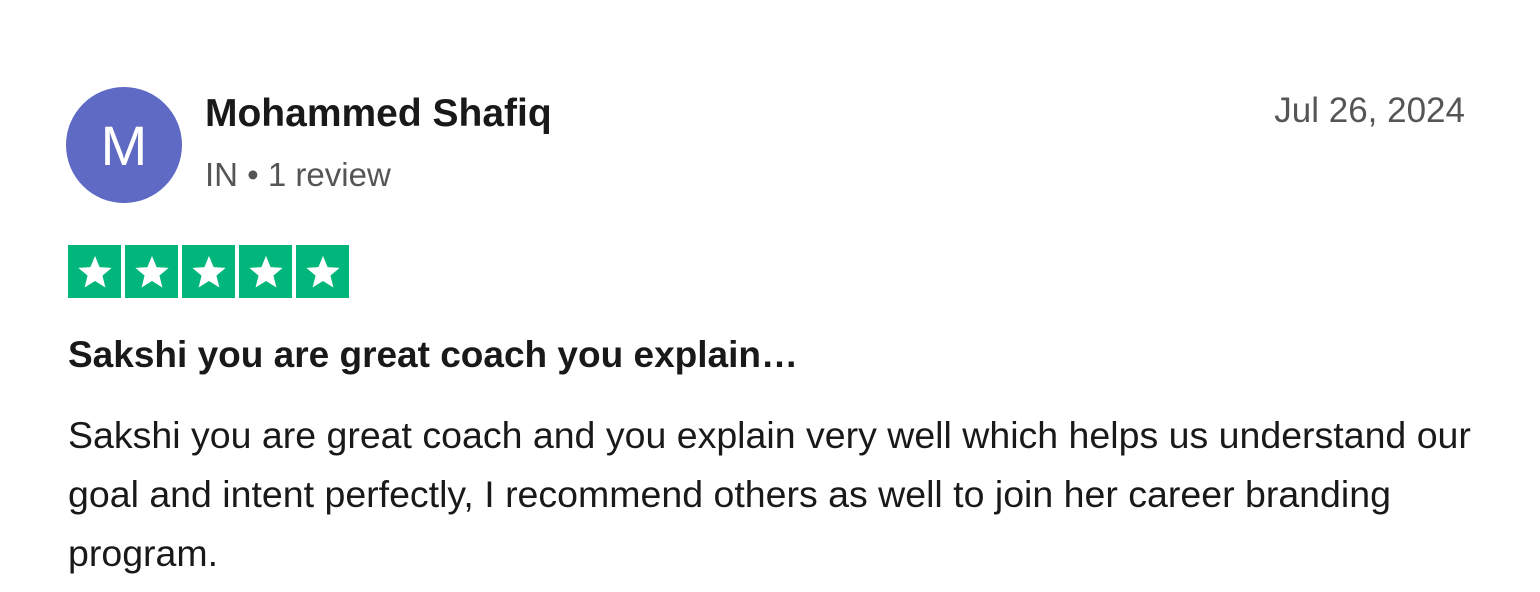 This screenshot has width=1540, height=592. What do you see at coordinates (378, 114) in the screenshot?
I see `reviewer-name: Mohammed Shafiq` at bounding box center [378, 114].